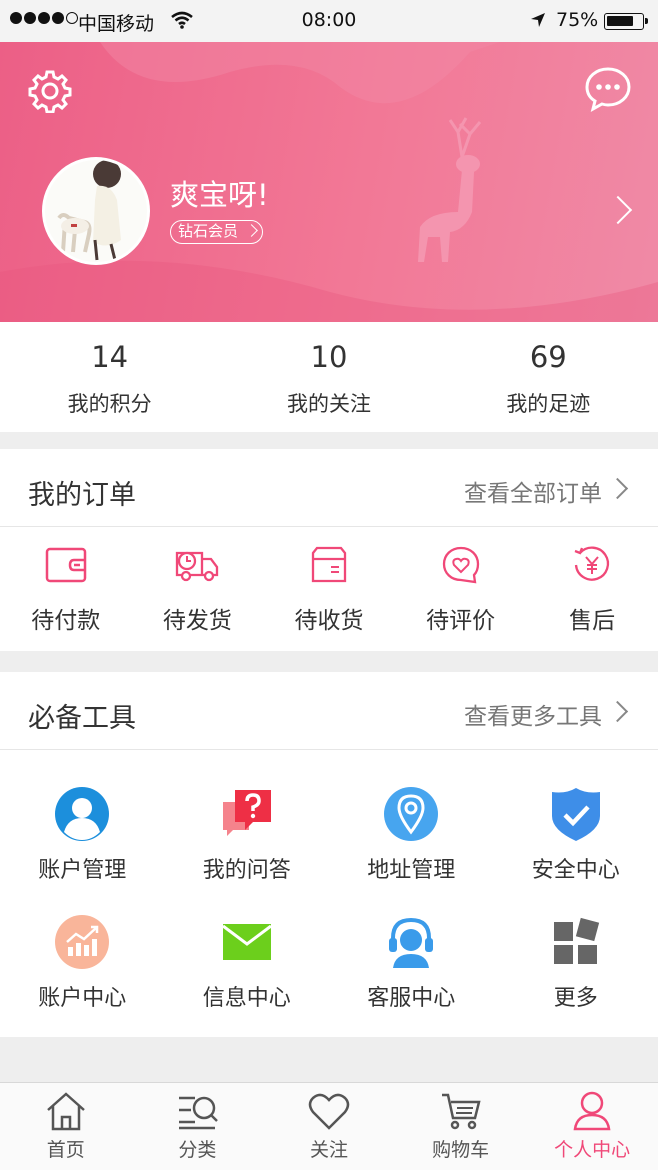 This screenshot has height=1170, width=658. Describe the element at coordinates (82, 942) in the screenshot. I see `growth-chart-icon` at that location.